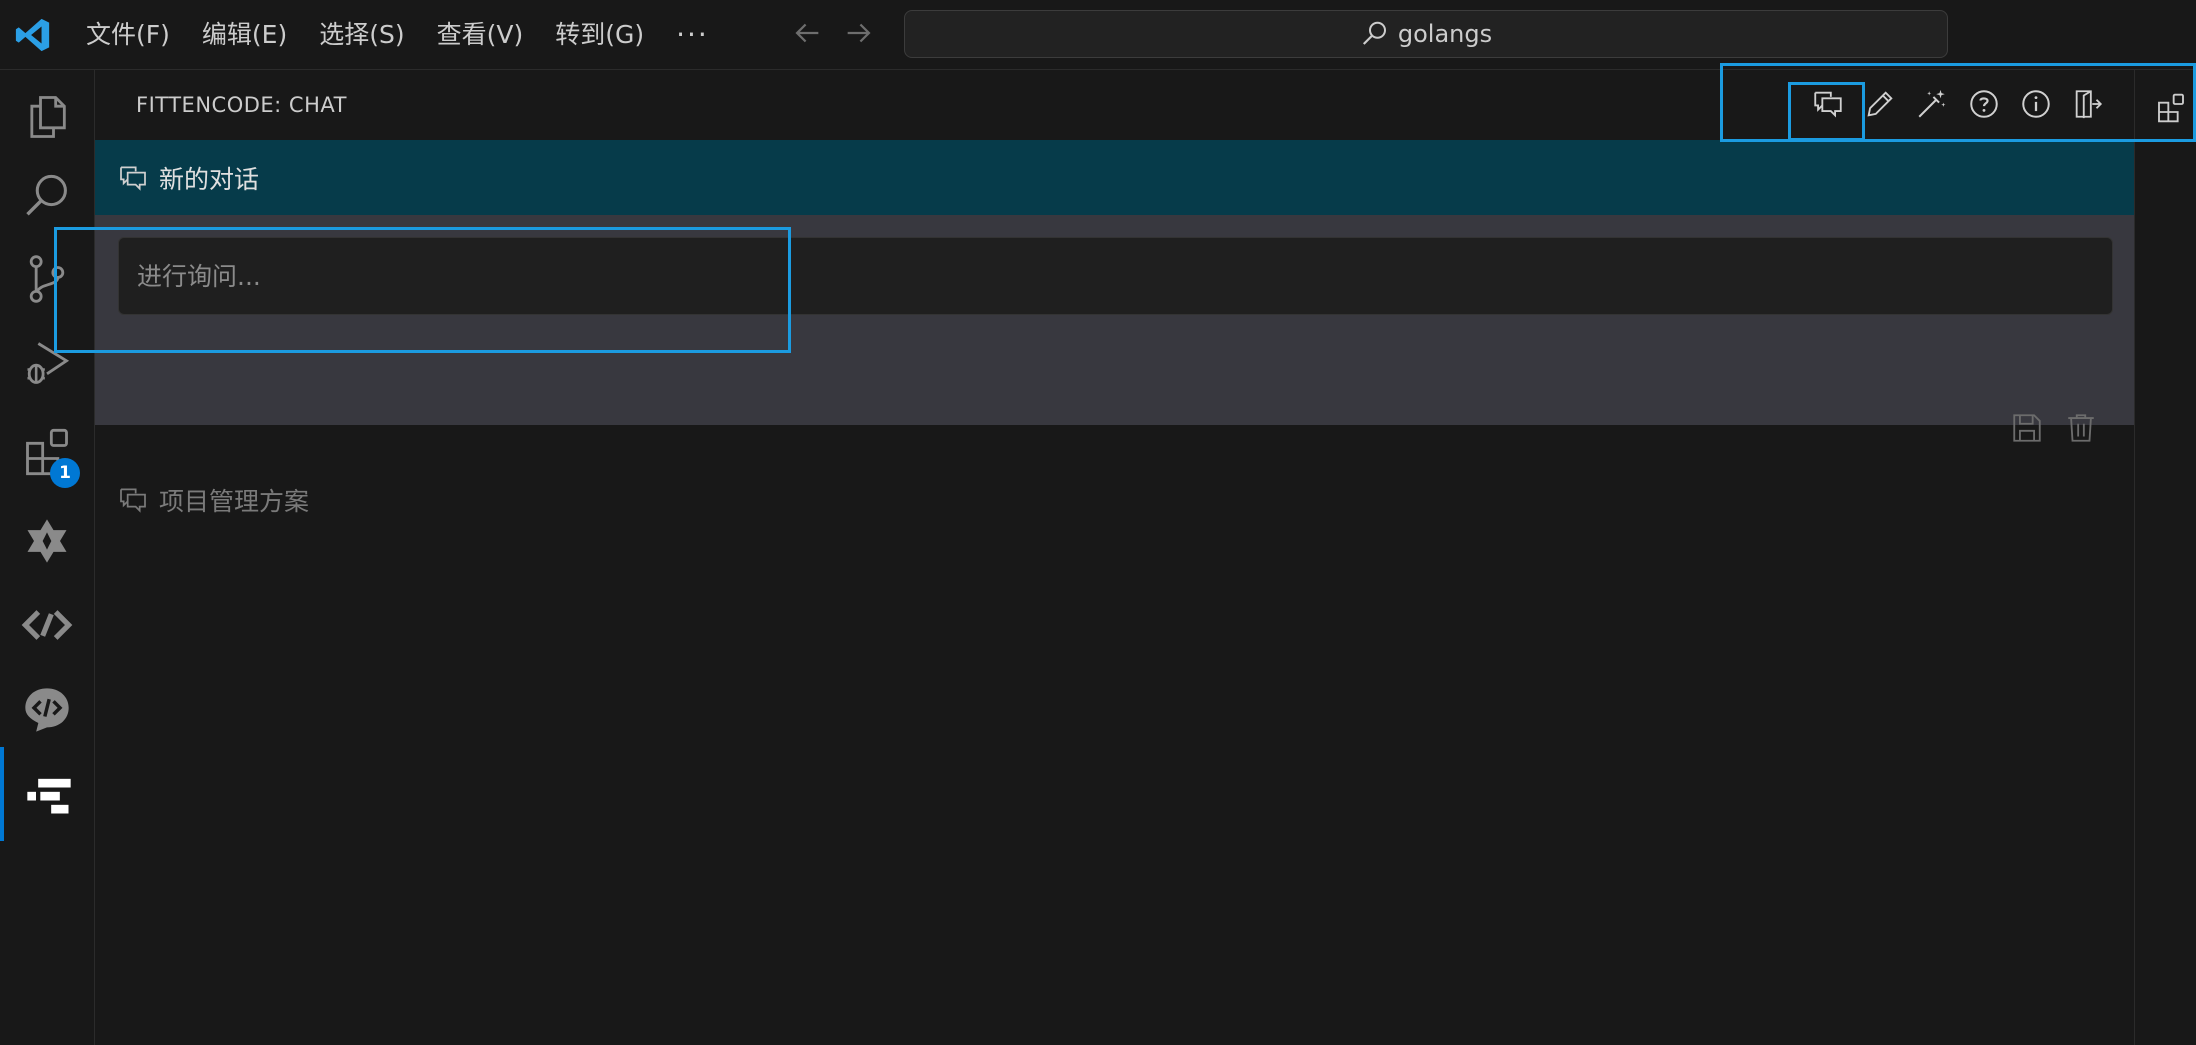 The height and width of the screenshot is (1045, 2196). Describe the element at coordinates (47, 452) in the screenshot. I see `activity-extensions: 1` at that location.